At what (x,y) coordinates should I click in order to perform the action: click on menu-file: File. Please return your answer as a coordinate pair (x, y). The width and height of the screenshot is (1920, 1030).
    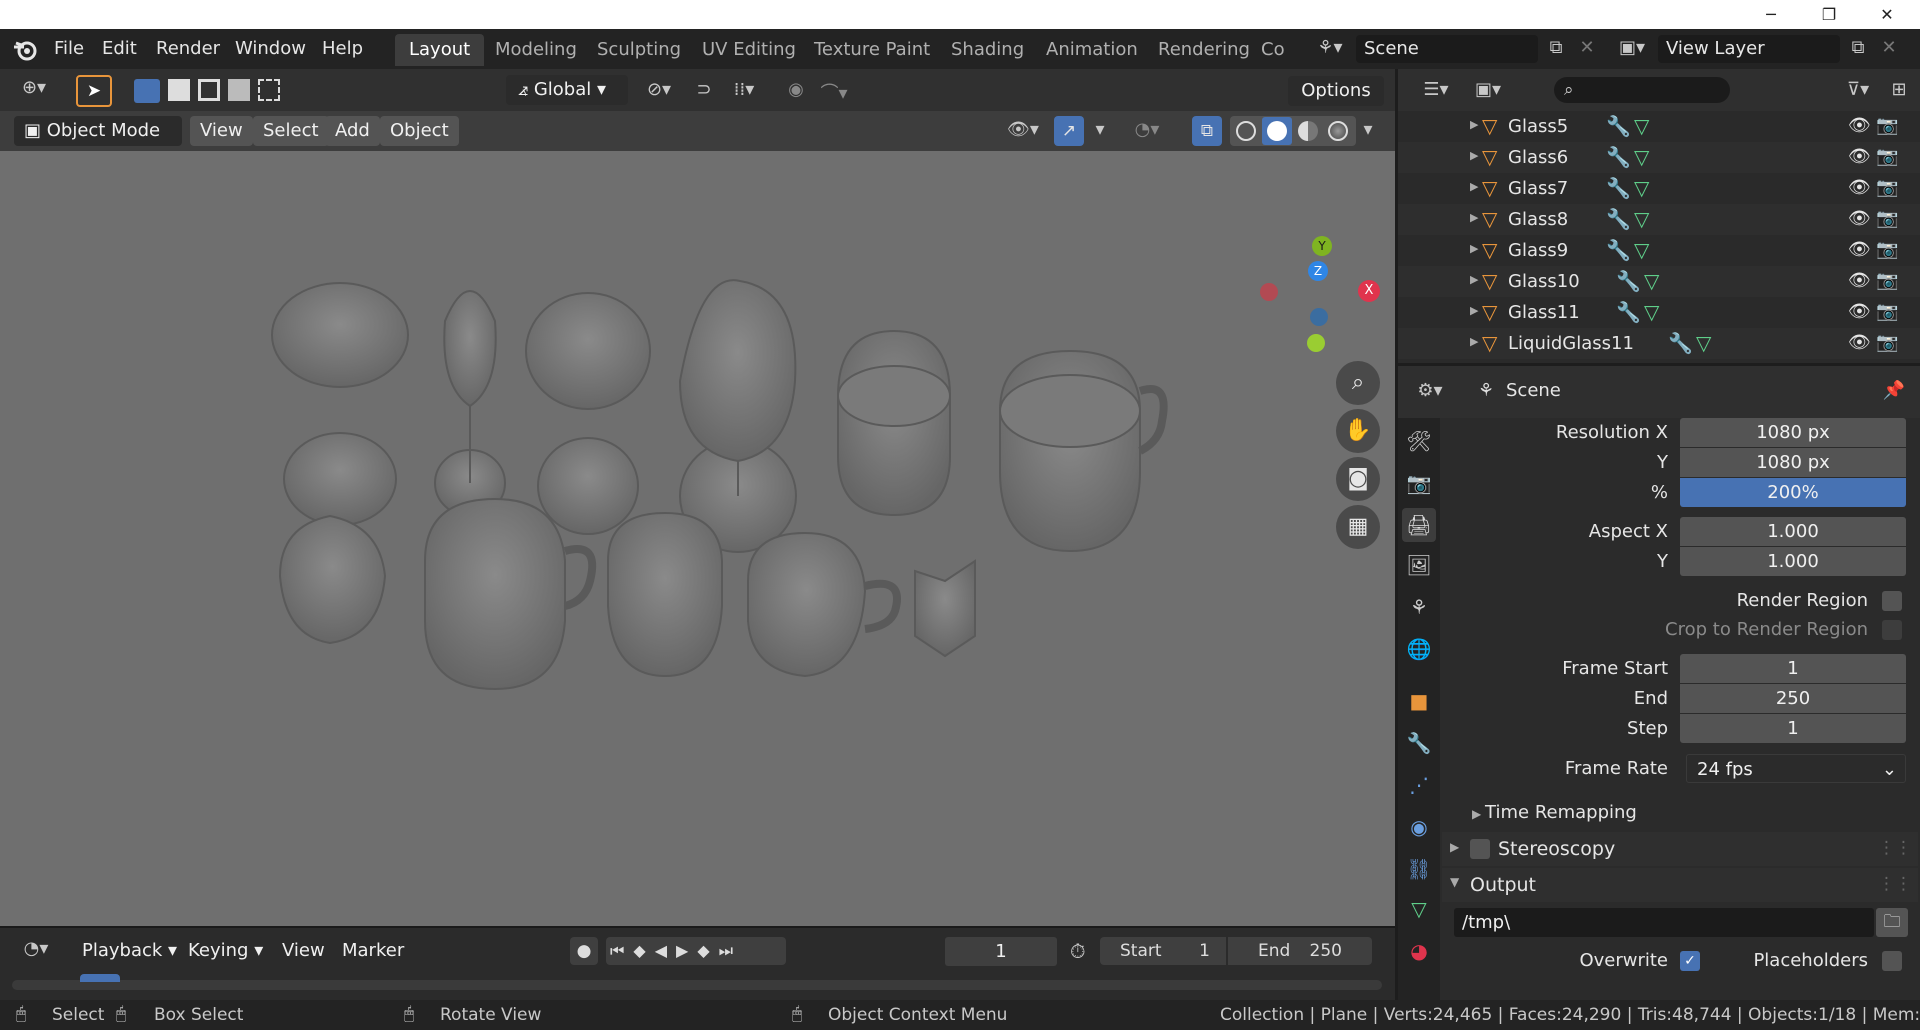
    Looking at the image, I should click on (69, 48).